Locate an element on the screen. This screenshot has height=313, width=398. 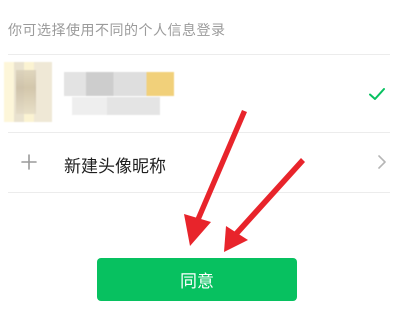
check-icon is located at coordinates (377, 94).